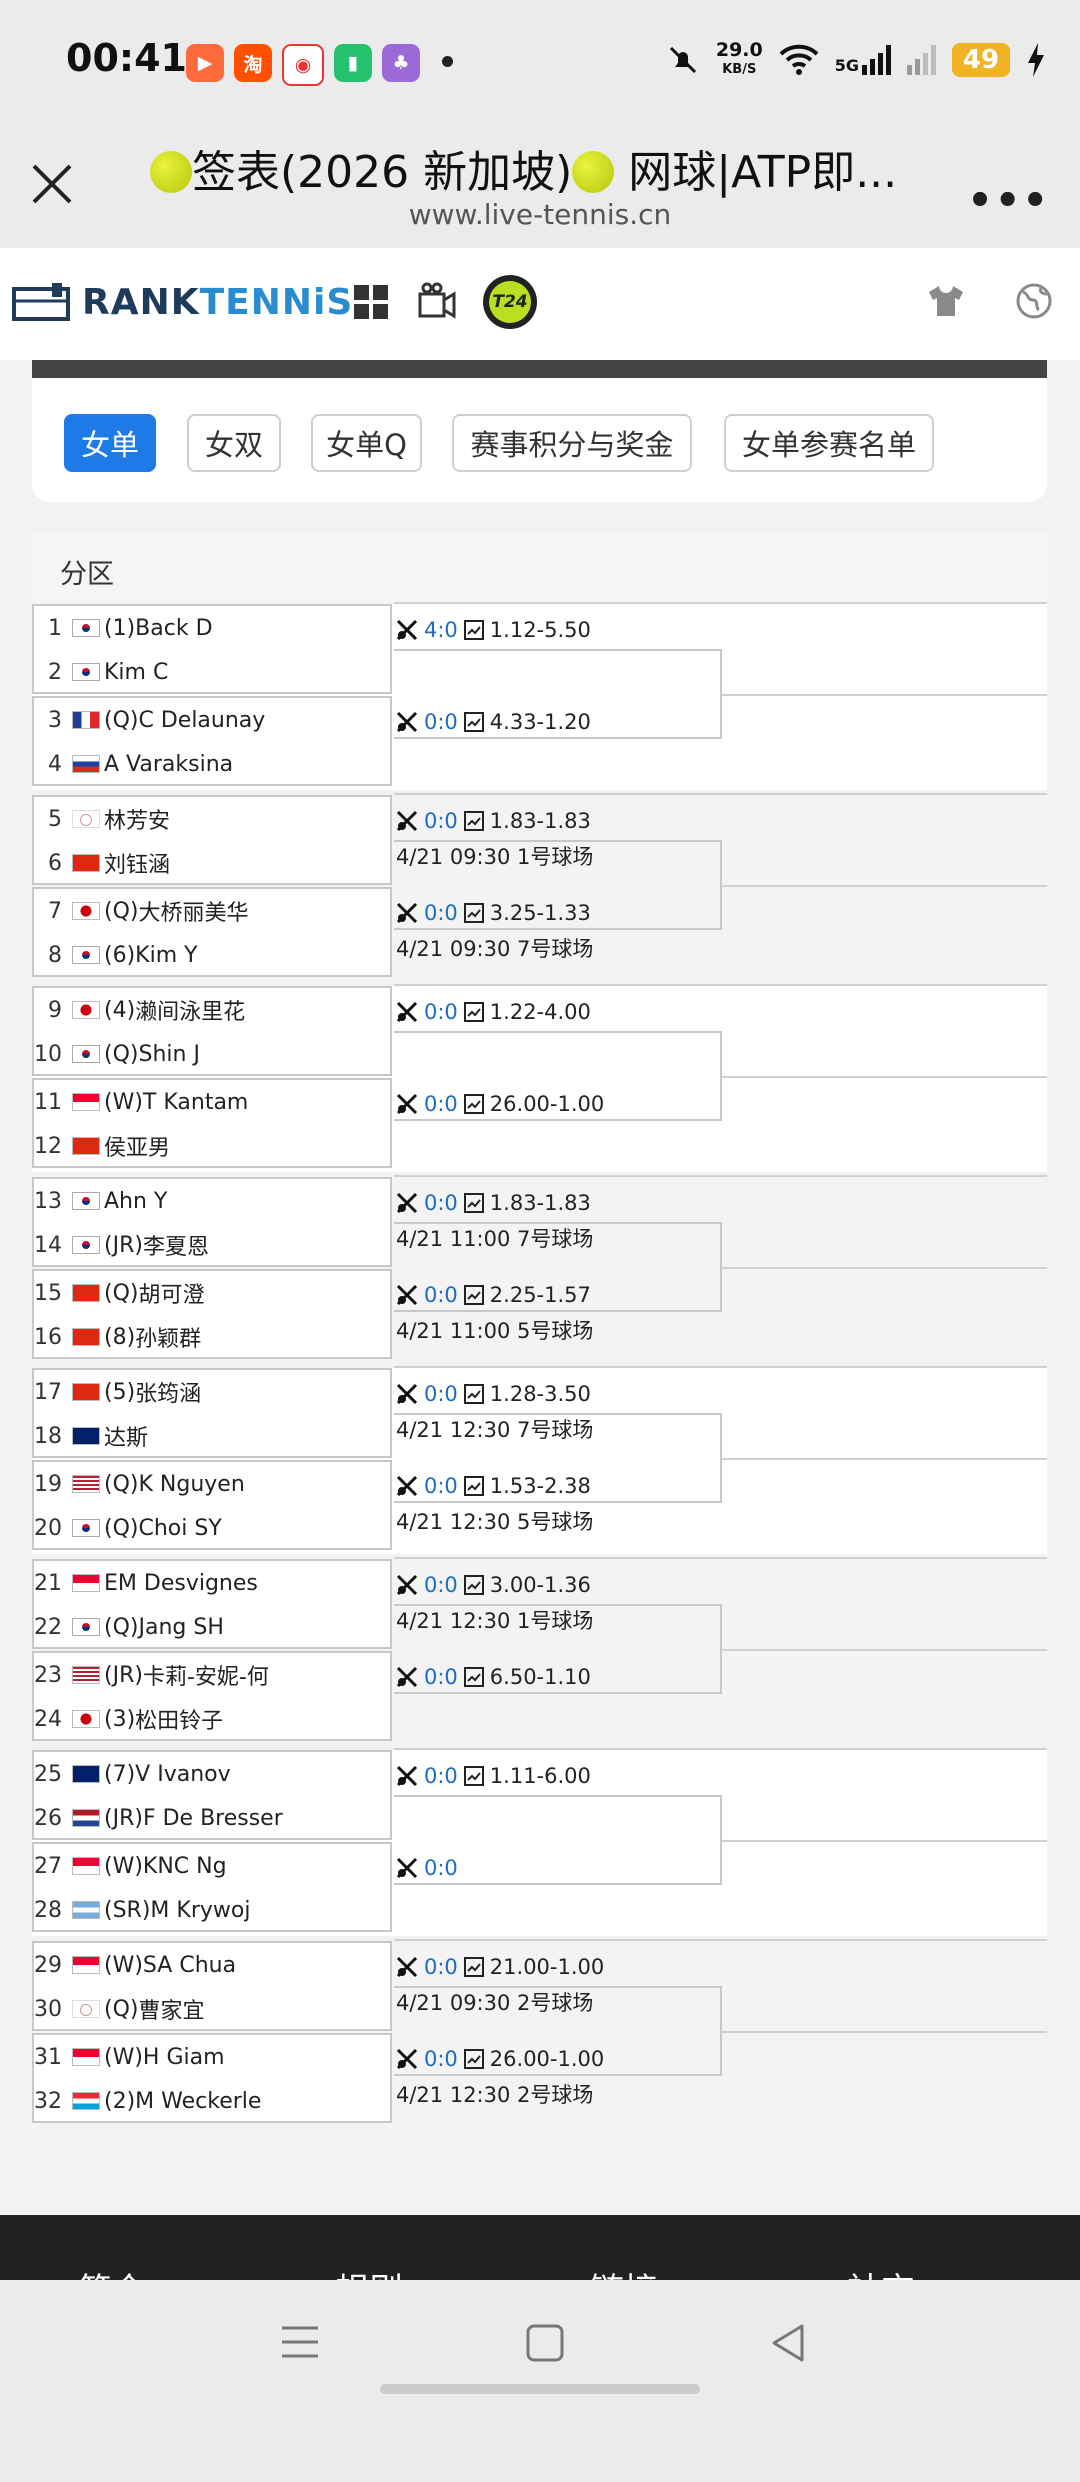  What do you see at coordinates (493, 1585) in the screenshot?
I see `match-info: 0:0 3.00-1.36` at bounding box center [493, 1585].